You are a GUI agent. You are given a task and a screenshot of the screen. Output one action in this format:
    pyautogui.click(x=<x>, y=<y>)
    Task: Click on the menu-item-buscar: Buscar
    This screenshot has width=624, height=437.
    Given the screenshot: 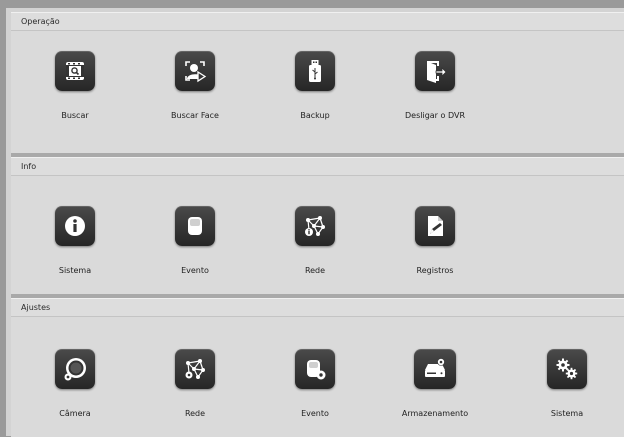 What is the action you would take?
    pyautogui.click(x=75, y=85)
    